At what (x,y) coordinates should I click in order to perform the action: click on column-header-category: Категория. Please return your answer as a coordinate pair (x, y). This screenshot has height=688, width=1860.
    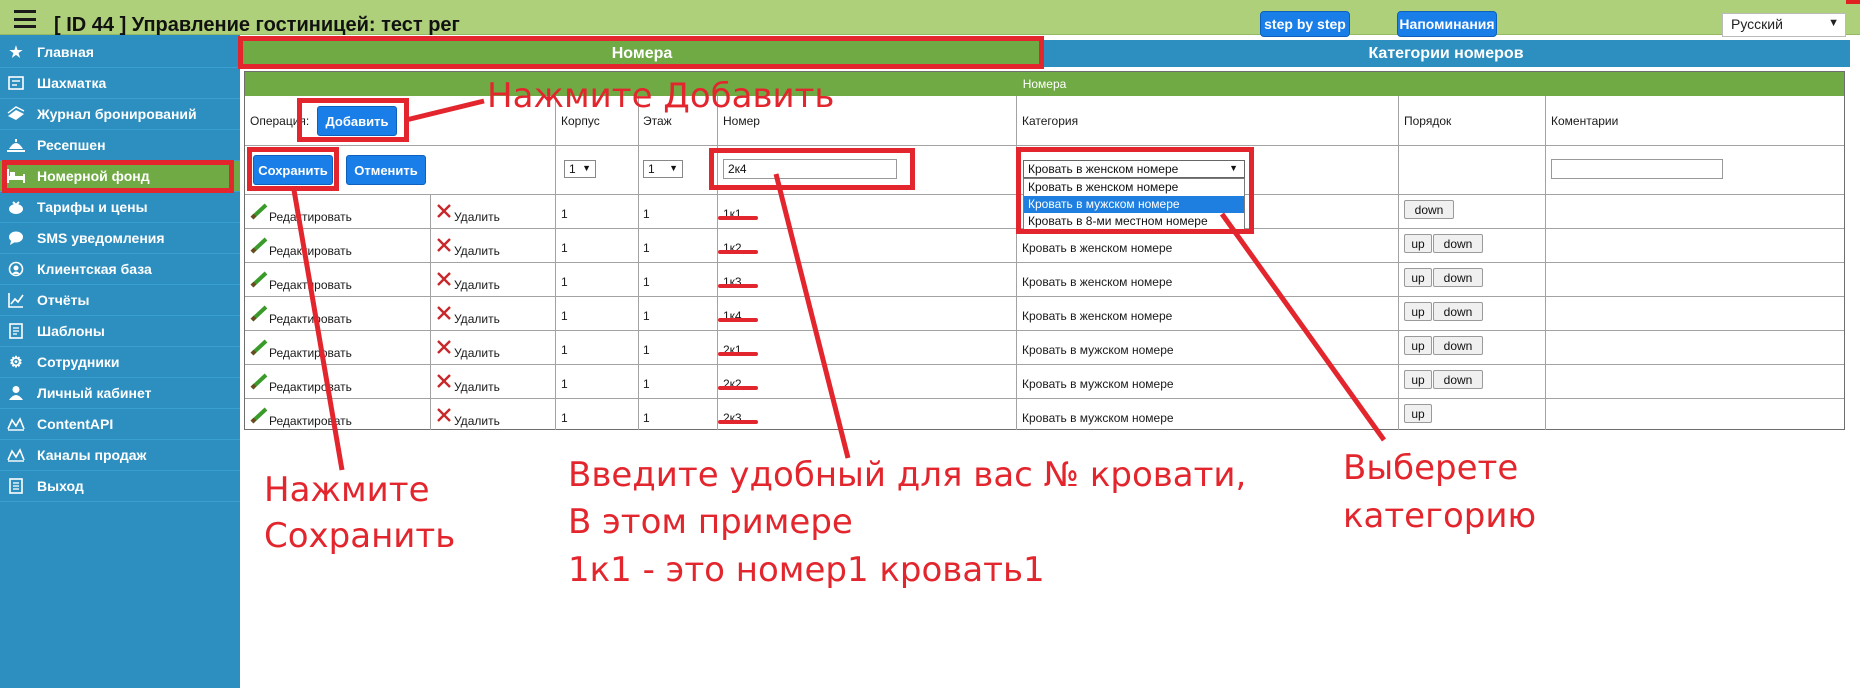
    Looking at the image, I should click on (1050, 121).